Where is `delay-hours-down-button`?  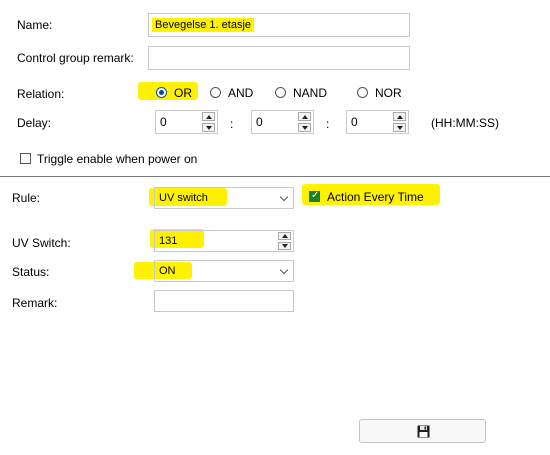
delay-hours-down-button is located at coordinates (208, 127).